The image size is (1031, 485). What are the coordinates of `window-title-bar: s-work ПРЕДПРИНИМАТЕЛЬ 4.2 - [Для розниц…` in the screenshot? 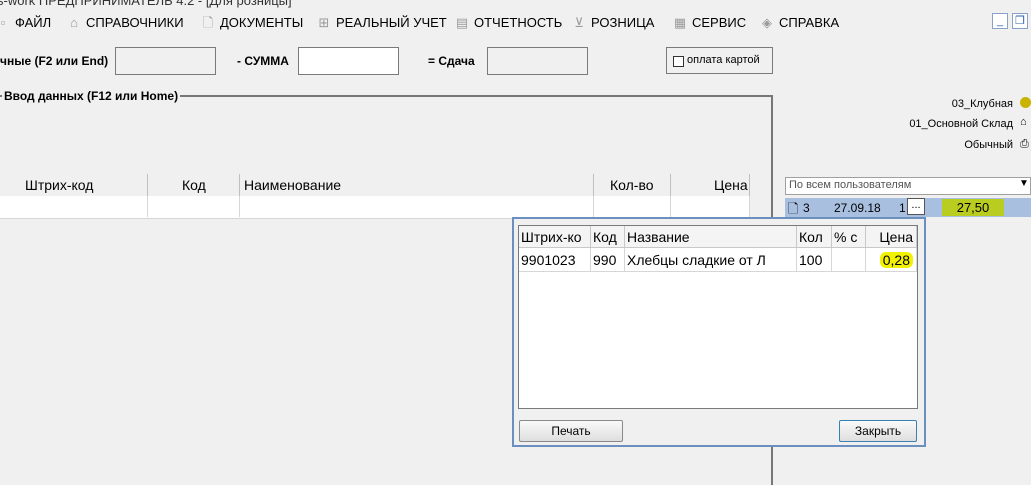 It's located at (515, 5).